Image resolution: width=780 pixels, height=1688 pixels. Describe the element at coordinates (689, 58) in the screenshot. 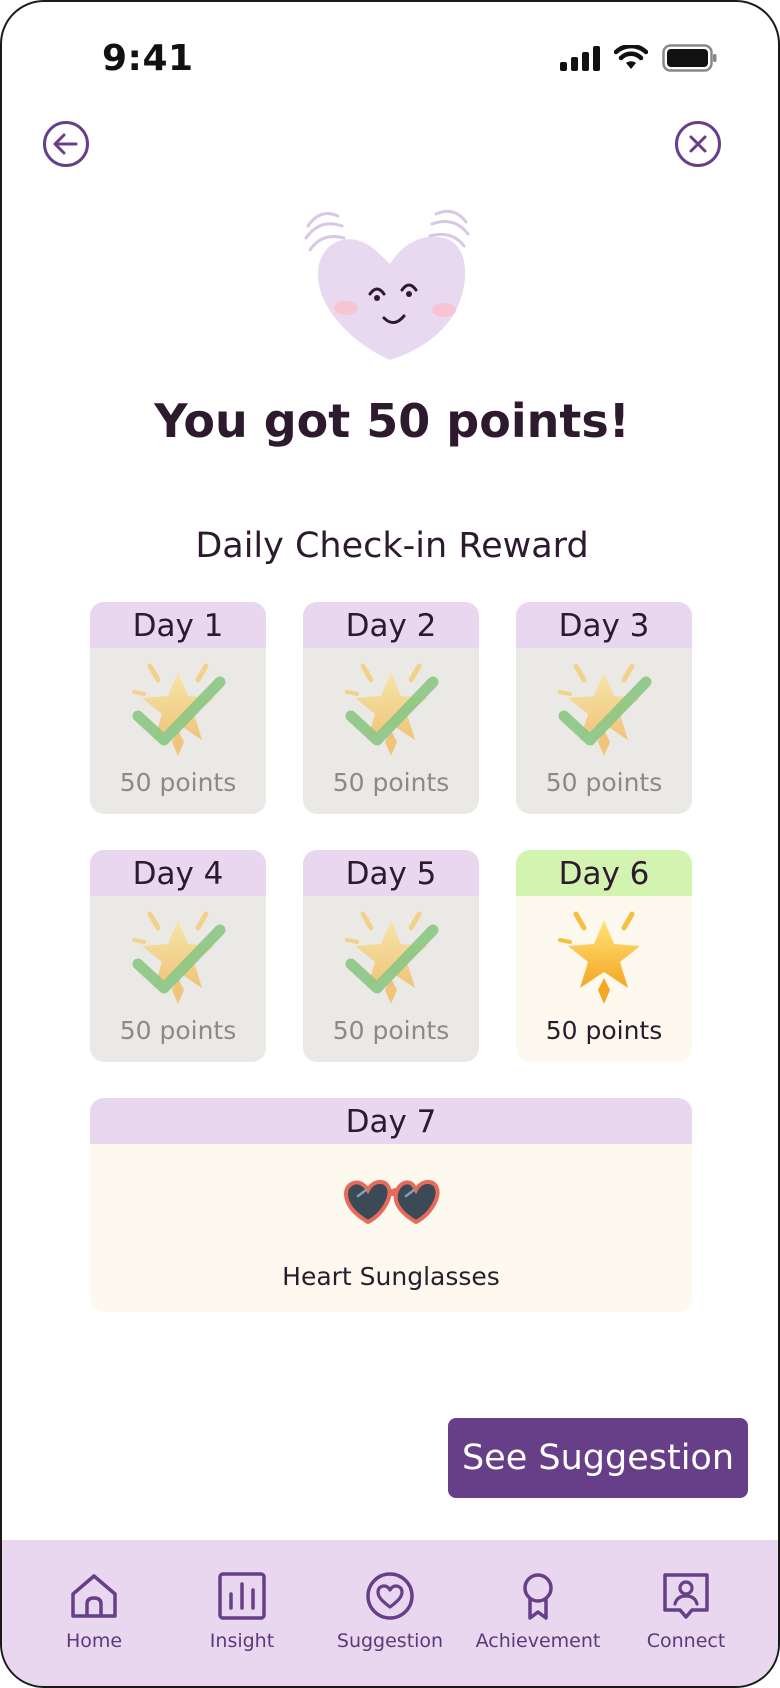

I see `battery-icon` at that location.